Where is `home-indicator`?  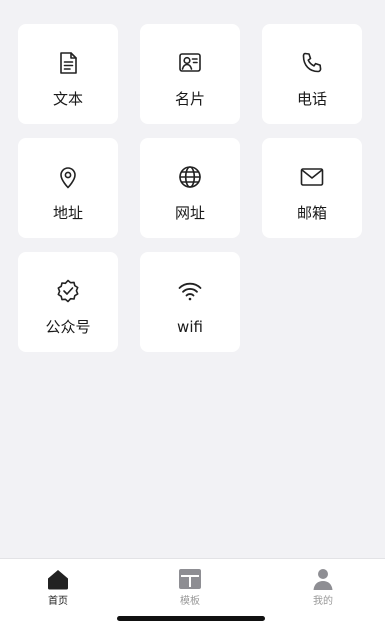 home-indicator is located at coordinates (191, 618).